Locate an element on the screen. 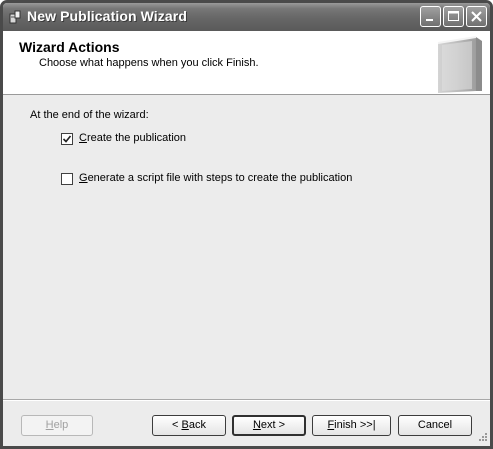 The width and height of the screenshot is (493, 449). book-icon is located at coordinates (459, 64).